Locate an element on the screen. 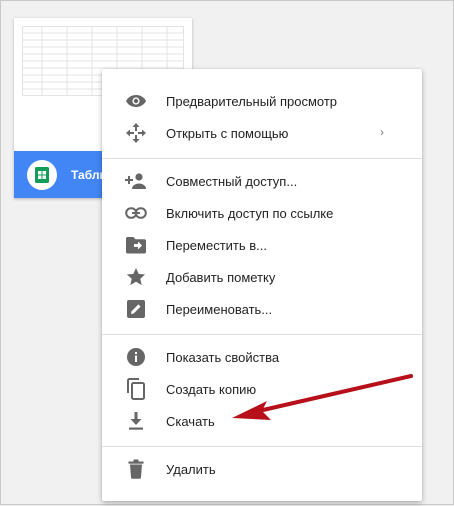  download-icon is located at coordinates (136, 421).